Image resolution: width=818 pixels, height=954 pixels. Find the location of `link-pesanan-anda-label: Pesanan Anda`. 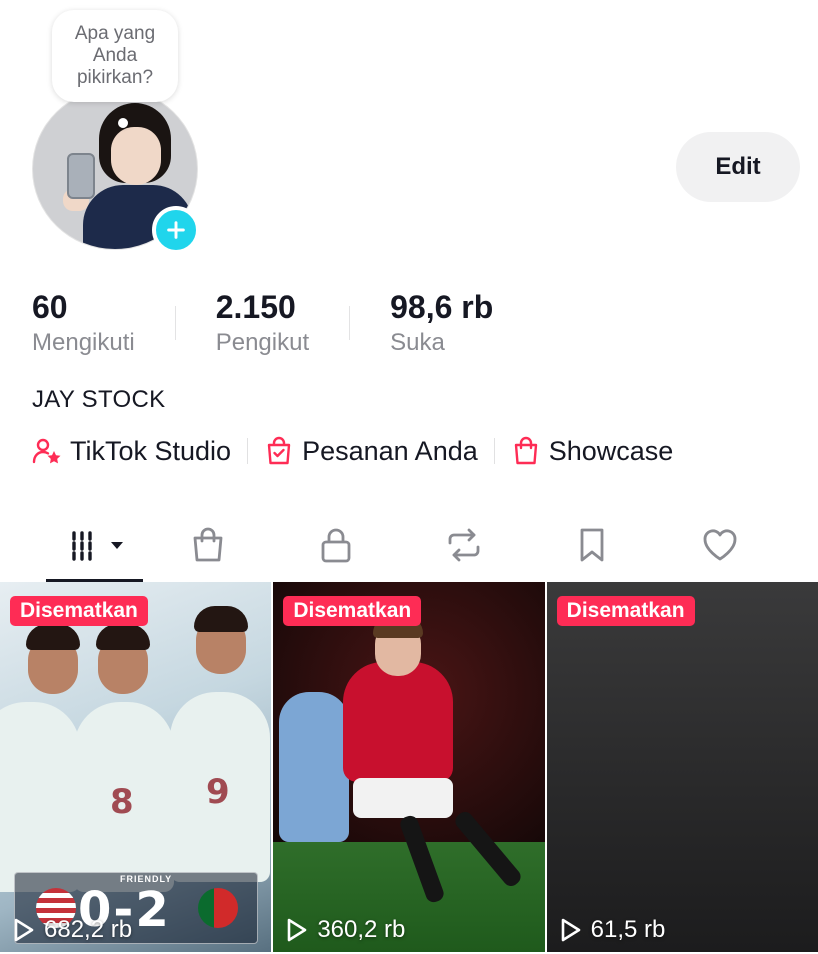

link-pesanan-anda-label: Pesanan Anda is located at coordinates (390, 450).